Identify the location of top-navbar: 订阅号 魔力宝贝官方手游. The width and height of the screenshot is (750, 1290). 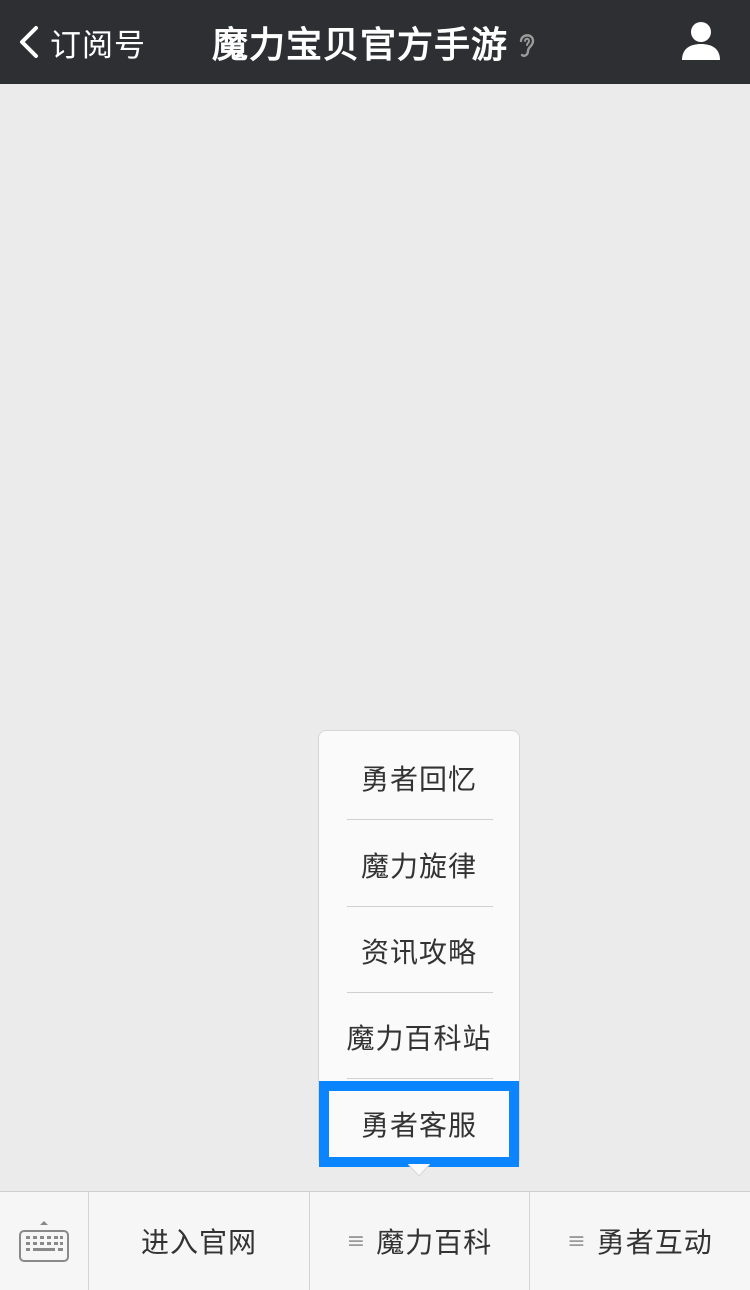
(375, 42).